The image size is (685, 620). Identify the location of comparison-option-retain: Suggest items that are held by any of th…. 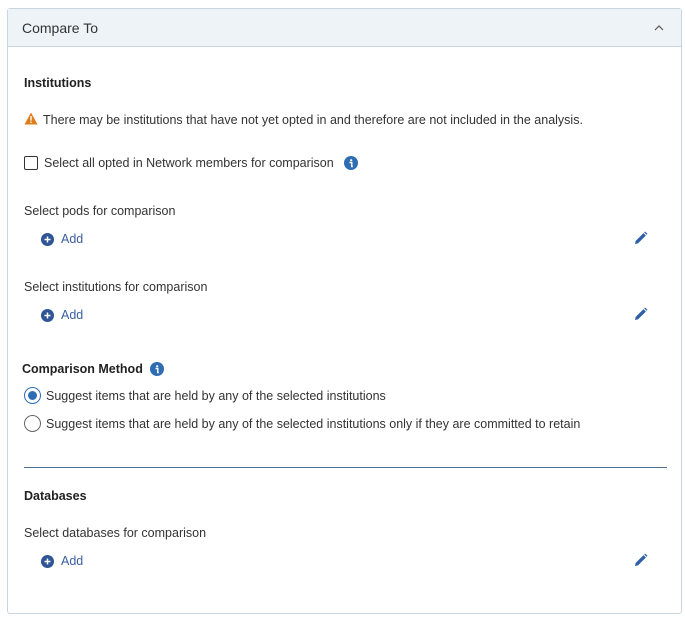
(302, 423).